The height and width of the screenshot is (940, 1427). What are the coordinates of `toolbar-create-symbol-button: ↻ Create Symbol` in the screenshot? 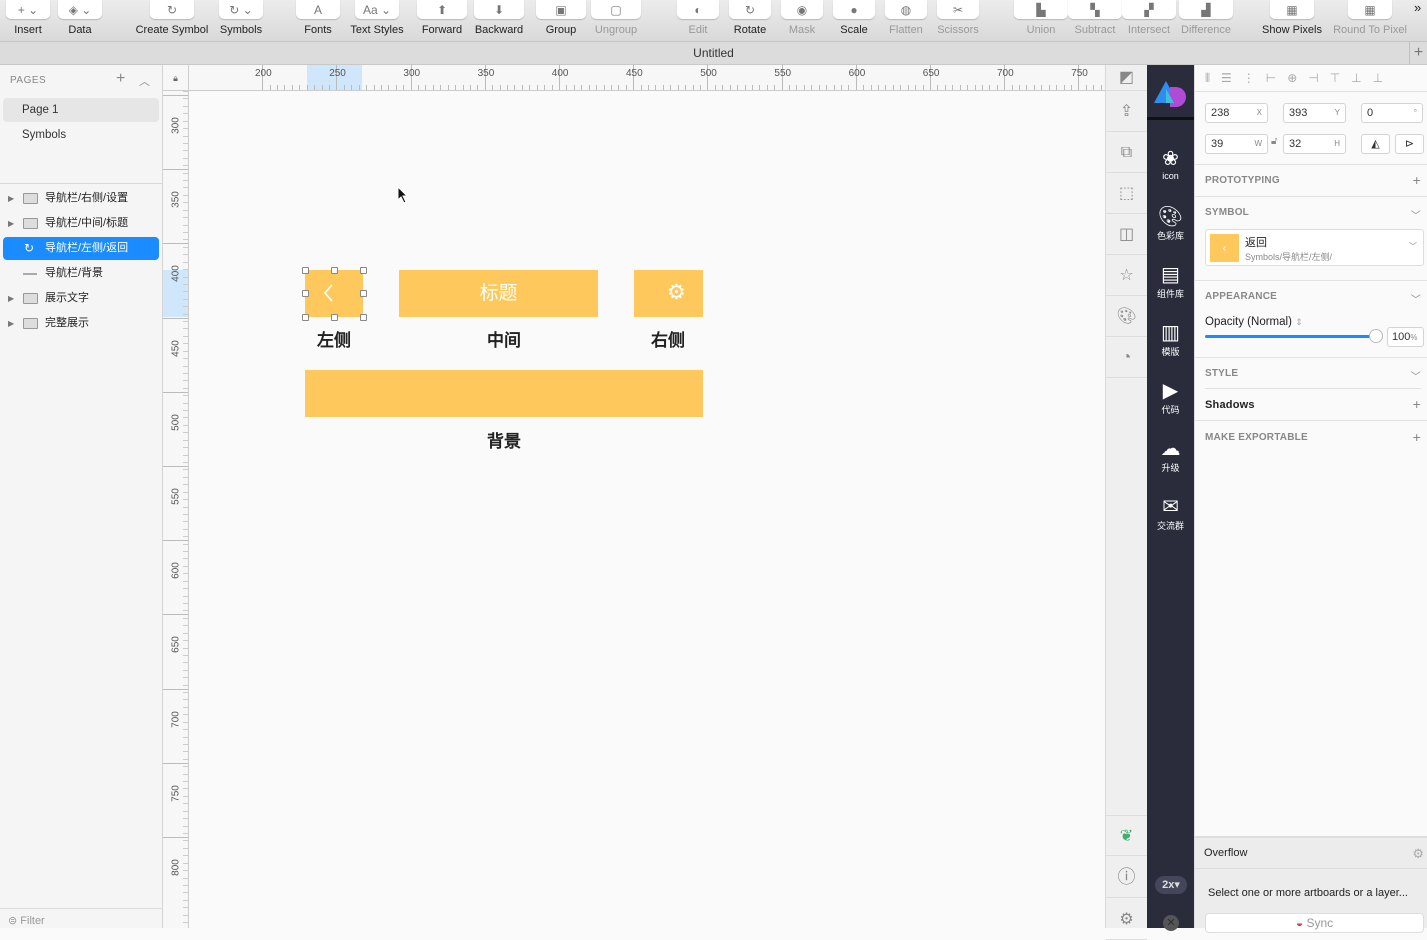 It's located at (172, 18).